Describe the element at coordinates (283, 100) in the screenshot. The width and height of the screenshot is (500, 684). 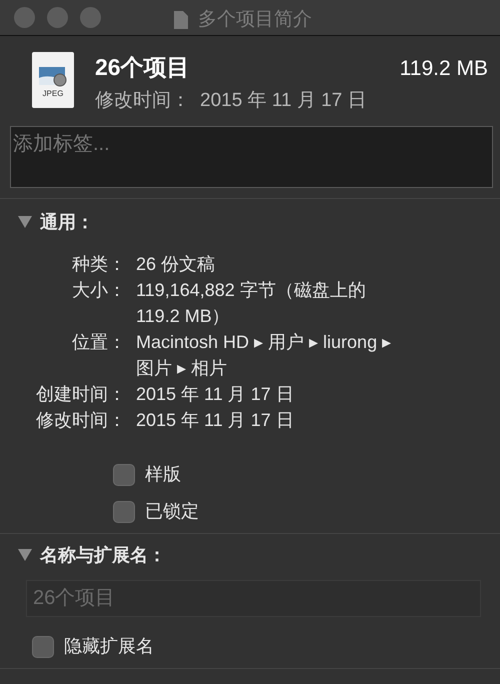
I see `modified-date: 2015 年 11 月 17 日` at that location.